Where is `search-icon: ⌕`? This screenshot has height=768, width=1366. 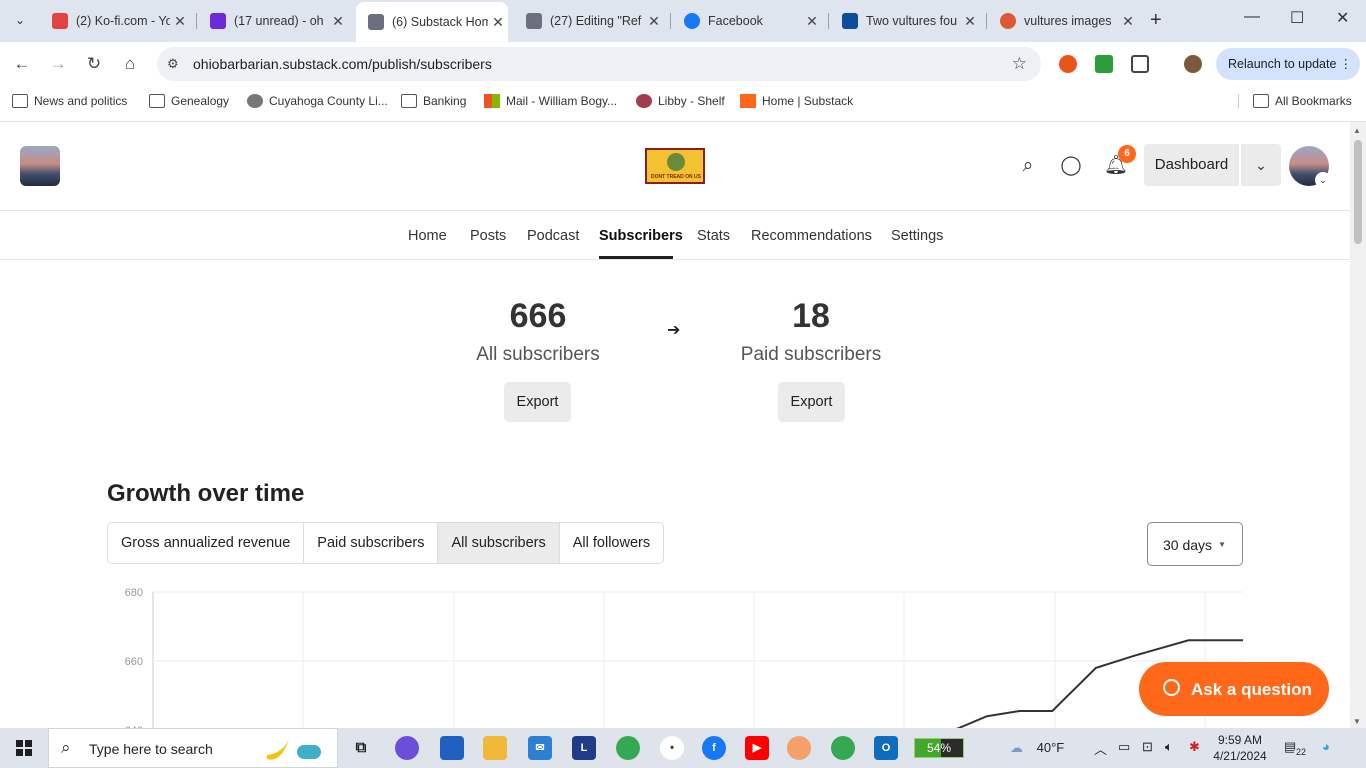 search-icon: ⌕ is located at coordinates (1028, 166).